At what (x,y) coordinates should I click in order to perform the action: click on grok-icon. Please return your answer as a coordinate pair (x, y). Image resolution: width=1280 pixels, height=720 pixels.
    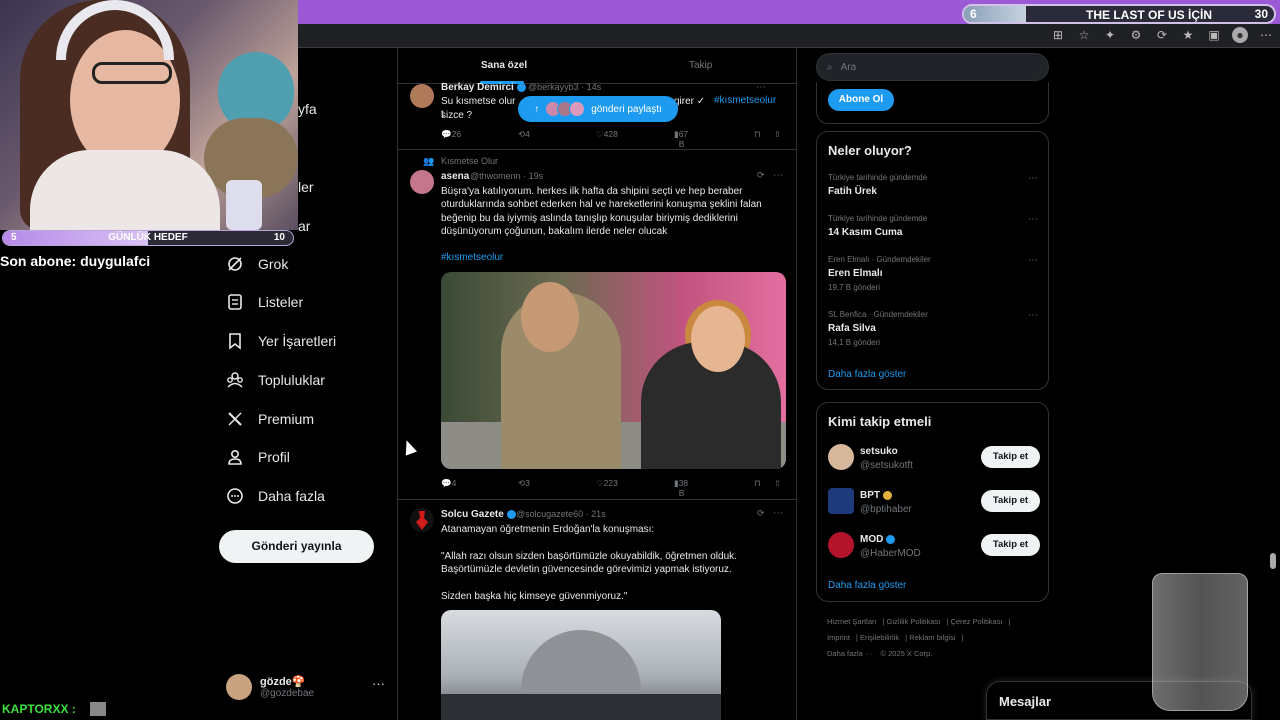
    Looking at the image, I should click on (235, 264).